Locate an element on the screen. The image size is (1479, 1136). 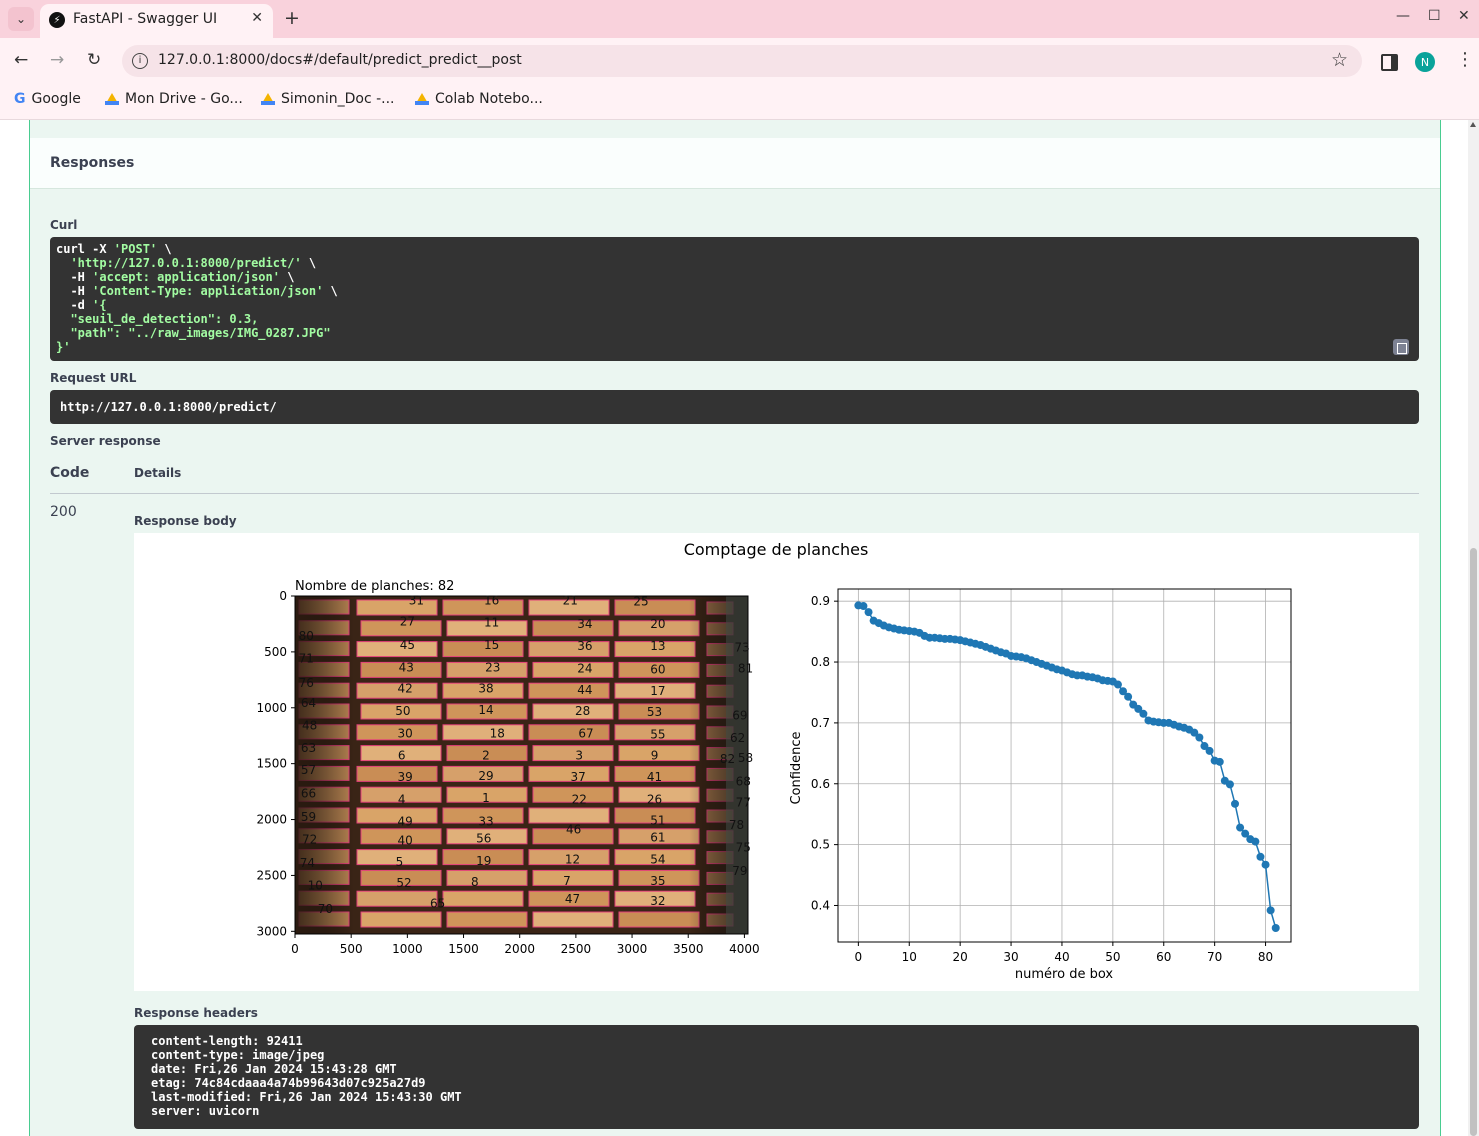
box-label: 70 is located at coordinates (325, 909).